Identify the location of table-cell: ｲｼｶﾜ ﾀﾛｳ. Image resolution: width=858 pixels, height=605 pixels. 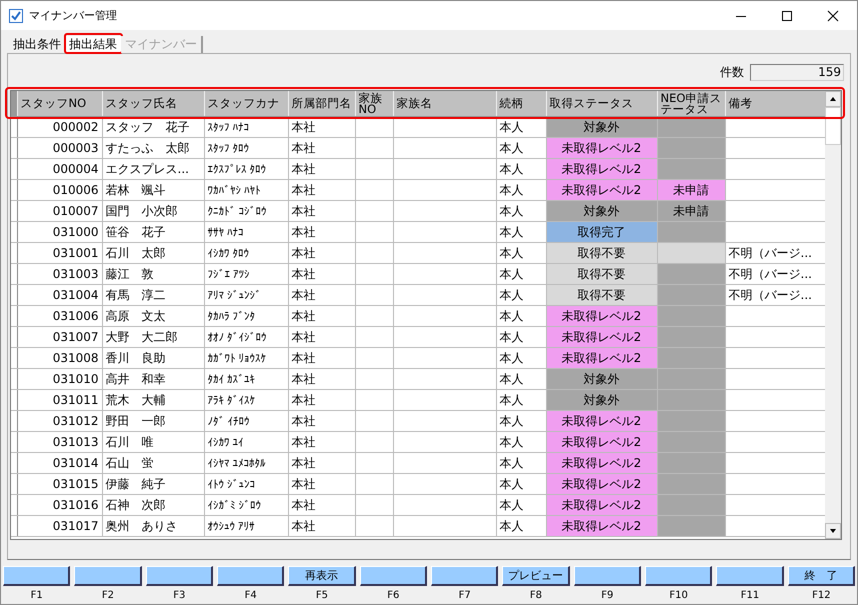
(246, 253).